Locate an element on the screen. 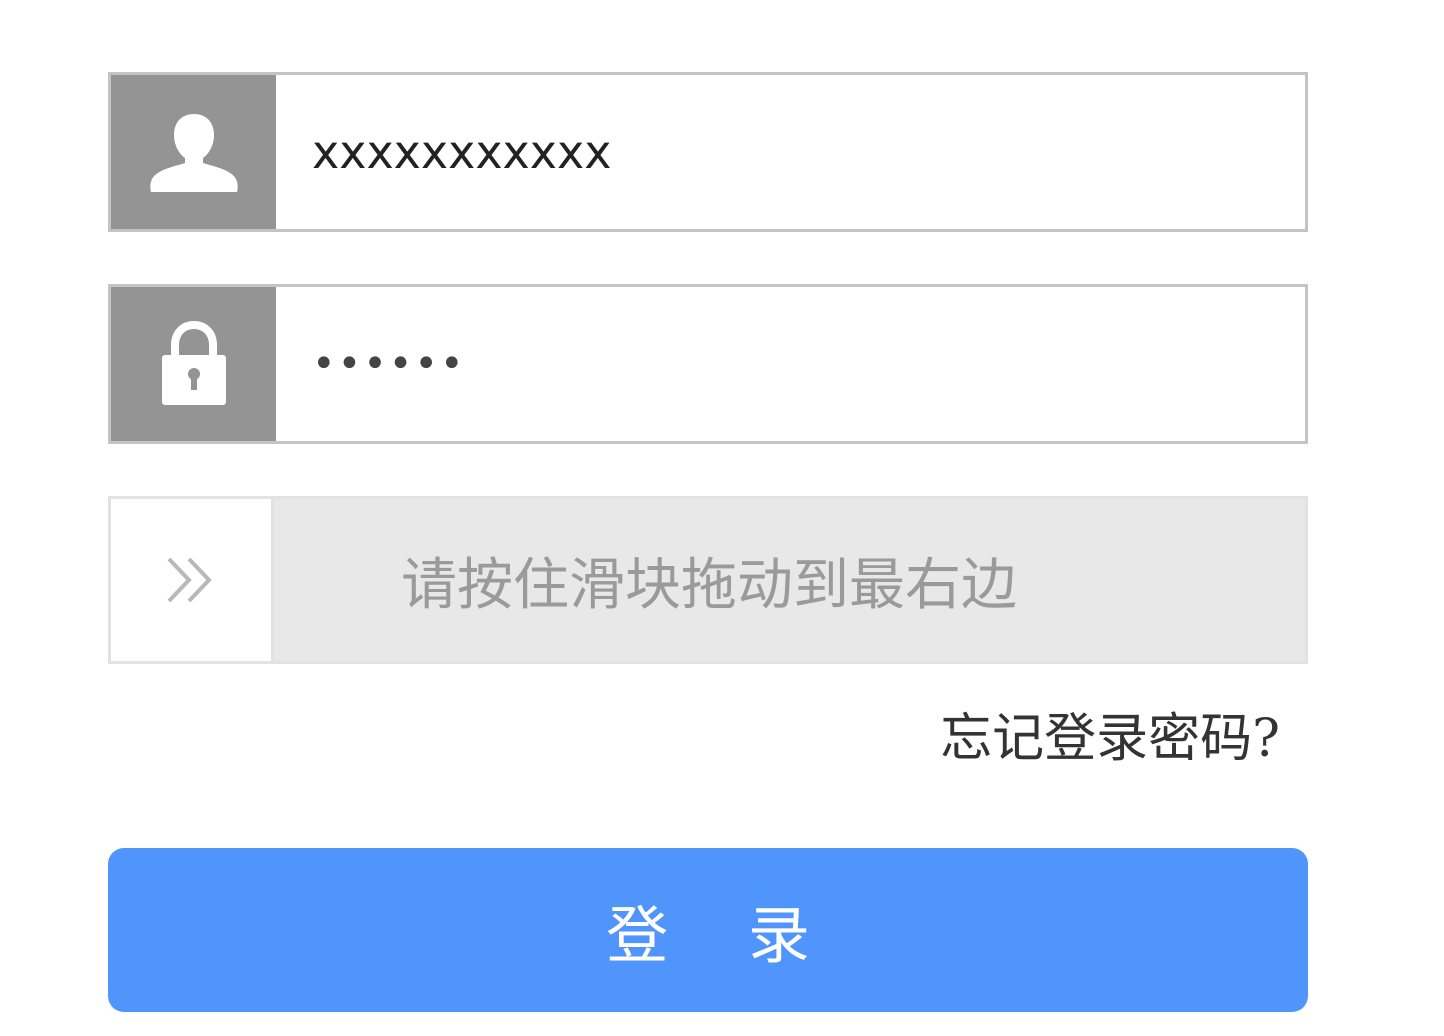 The height and width of the screenshot is (1036, 1444). password-field: •••••• is located at coordinates (708, 364).